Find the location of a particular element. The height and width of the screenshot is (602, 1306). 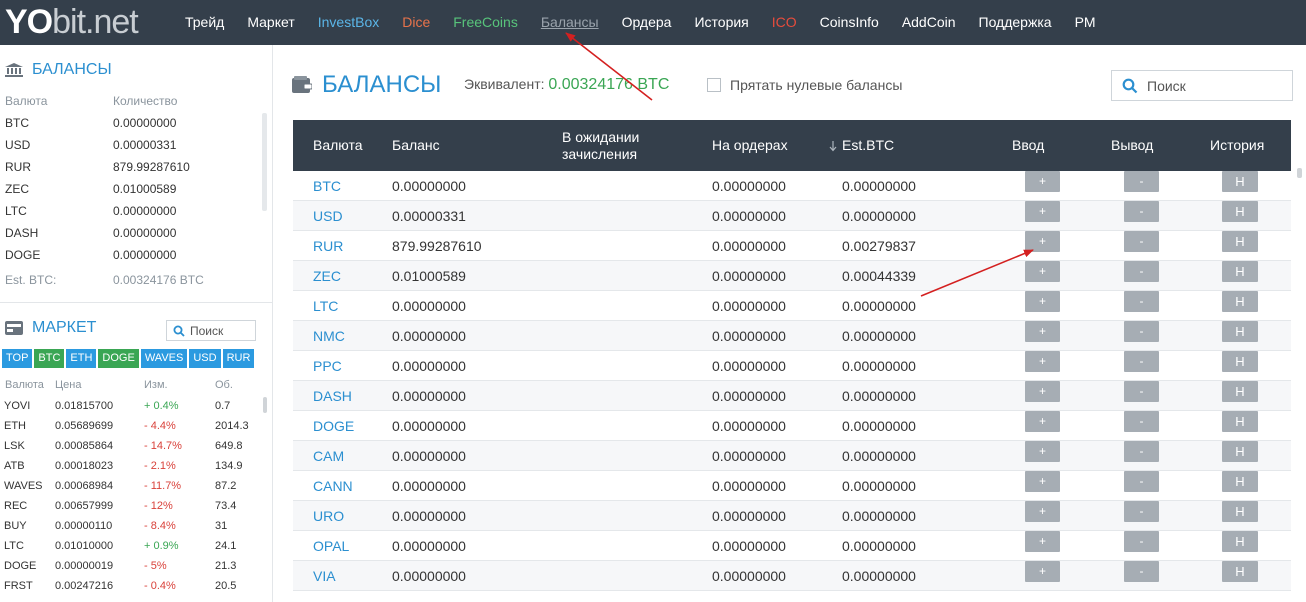

market-tab-6: RUR is located at coordinates (238, 358).